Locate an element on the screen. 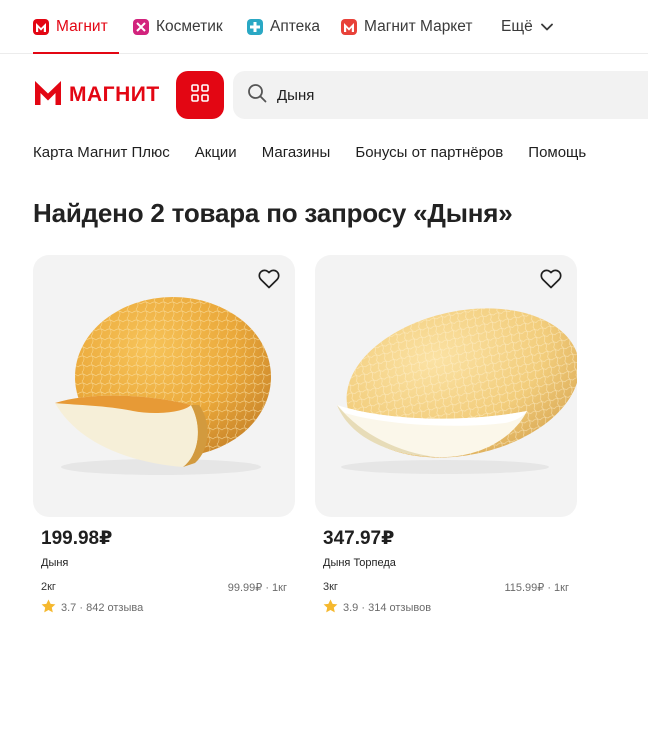 This screenshot has width=648, height=753. tab-kosmetik-label: Косметик is located at coordinates (189, 26).